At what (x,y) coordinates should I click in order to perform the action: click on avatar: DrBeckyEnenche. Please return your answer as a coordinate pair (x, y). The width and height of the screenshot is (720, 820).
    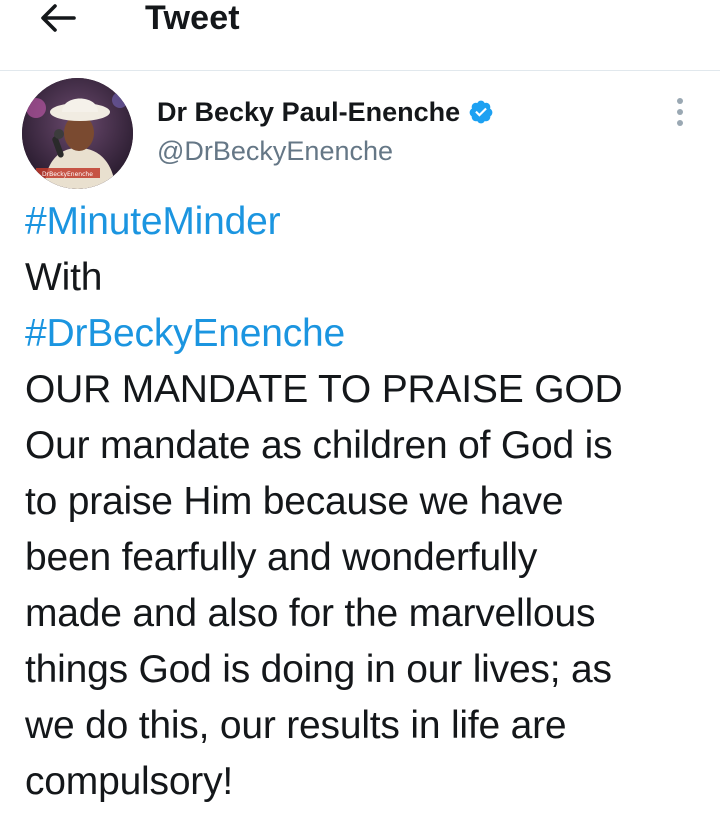
    Looking at the image, I should click on (77, 133).